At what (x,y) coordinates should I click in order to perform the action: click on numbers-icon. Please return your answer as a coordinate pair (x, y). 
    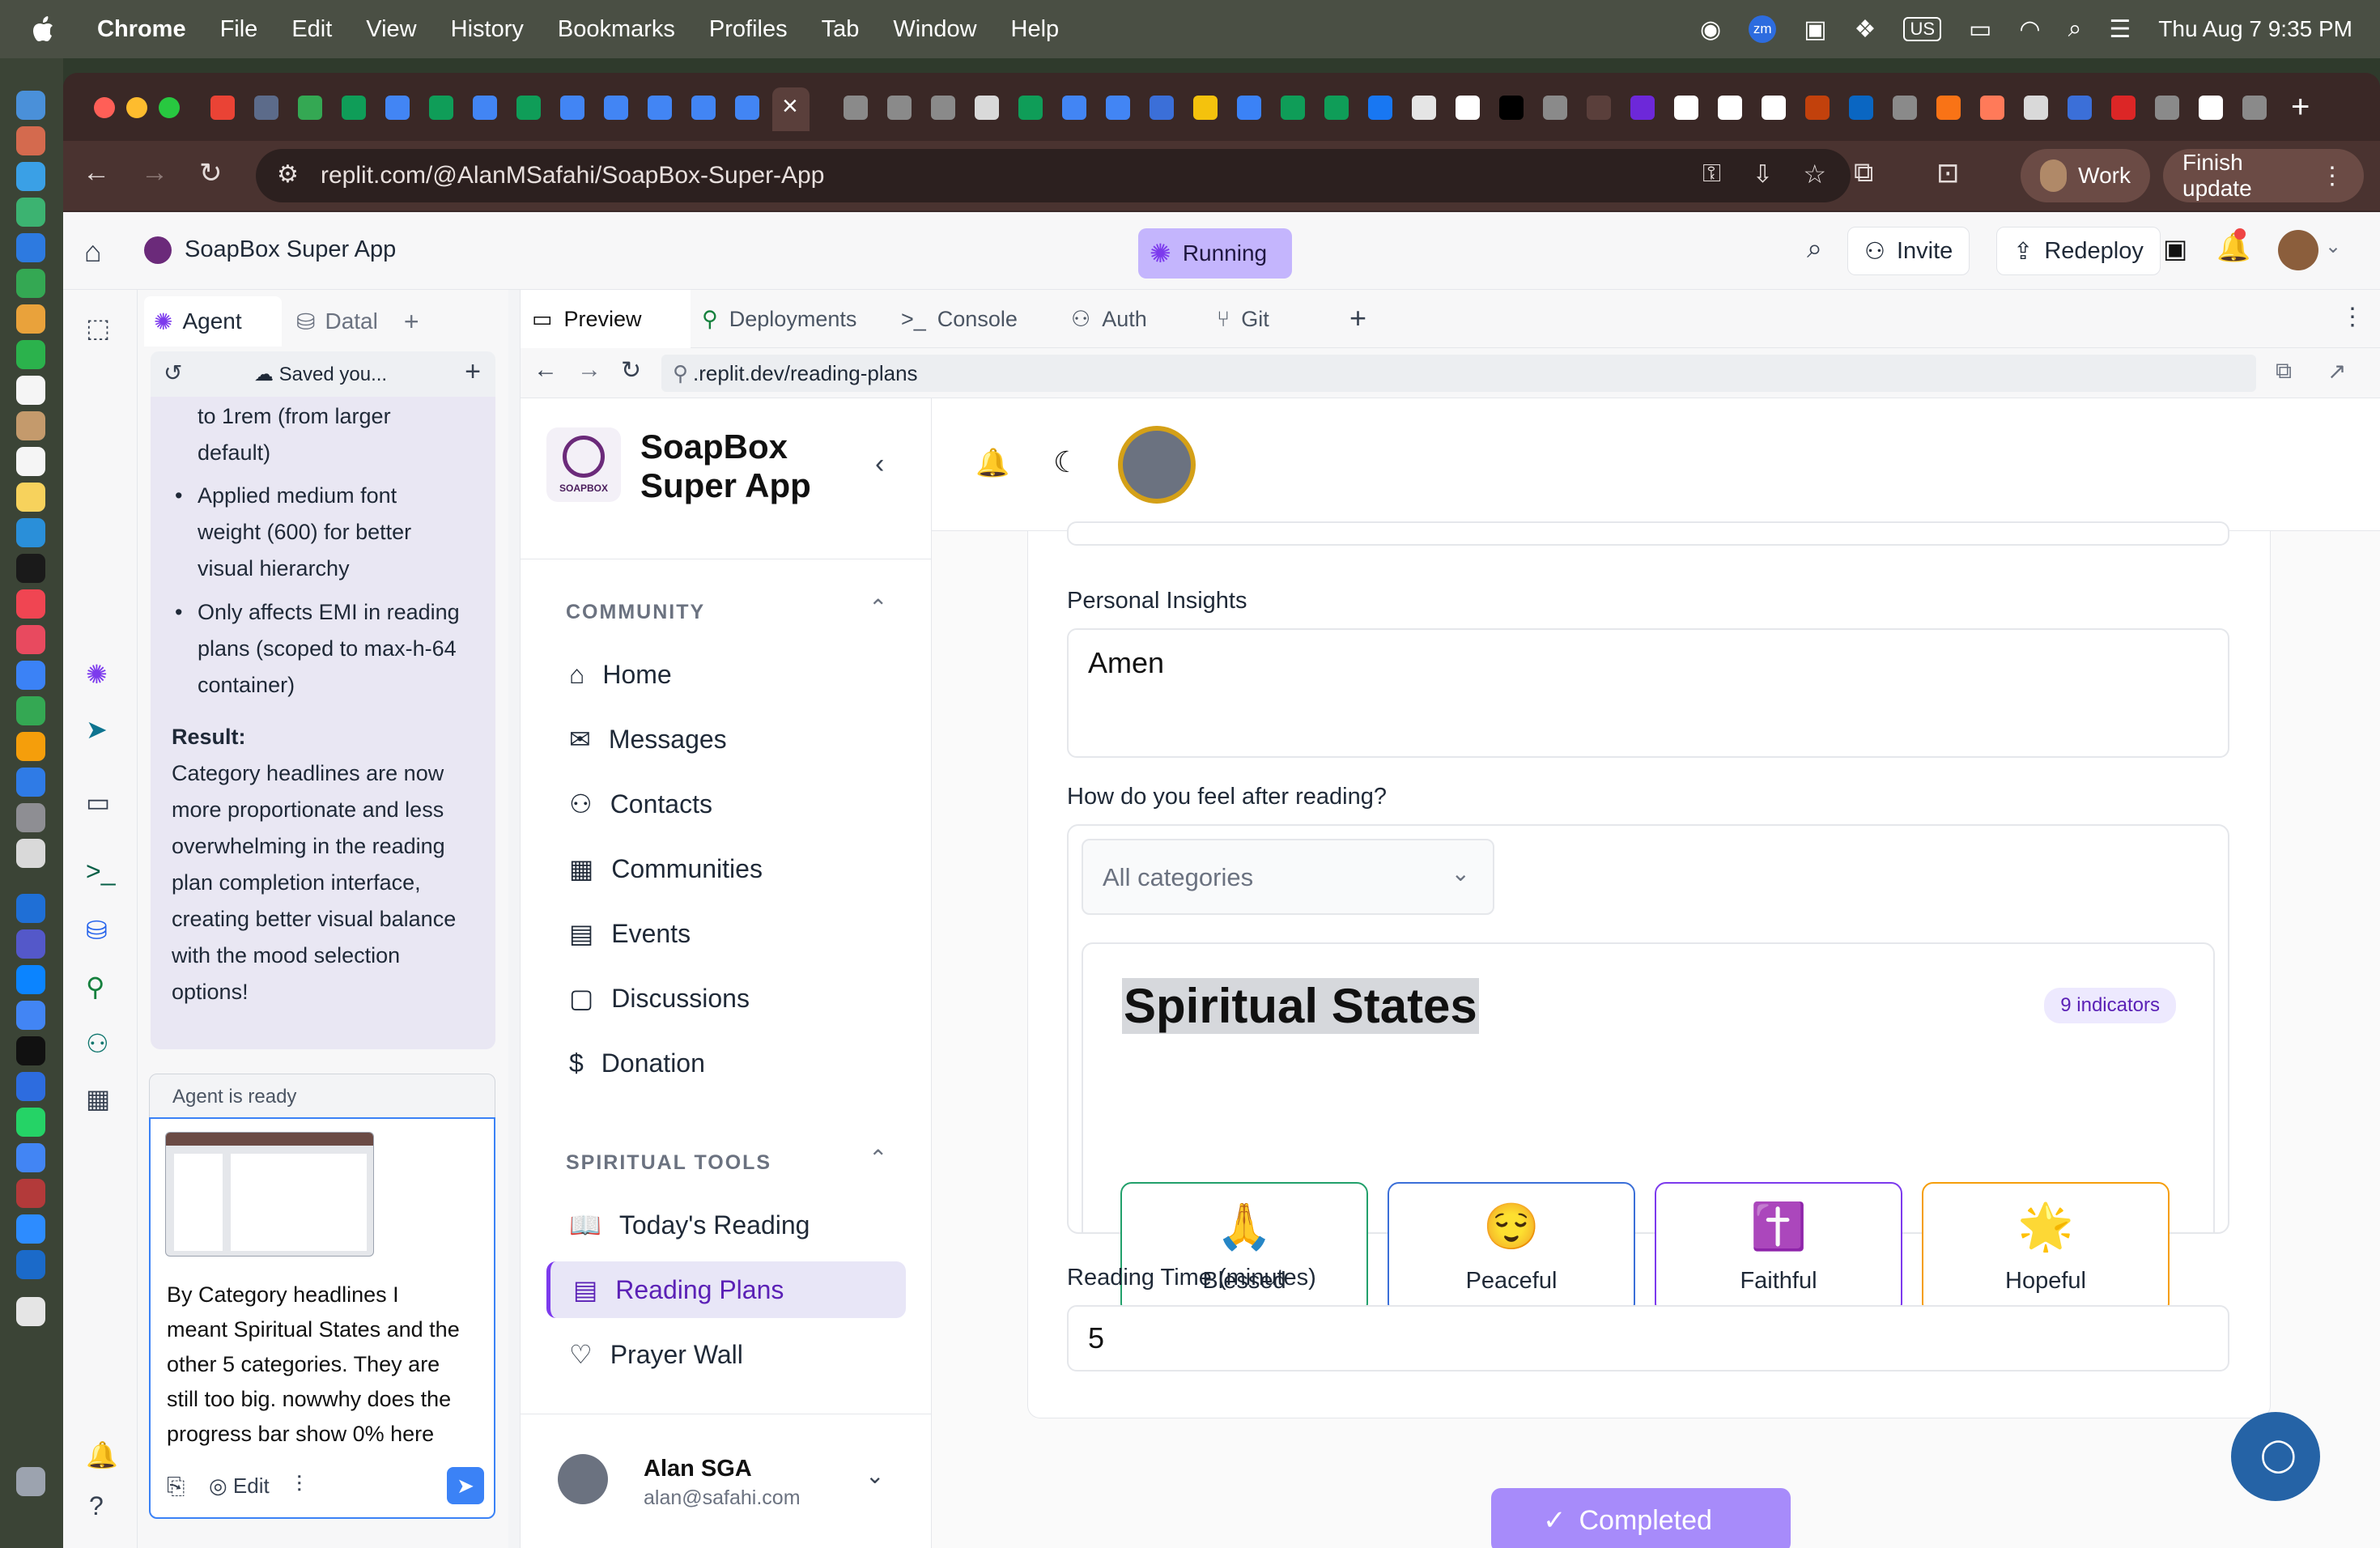
    Looking at the image, I should click on (31, 710).